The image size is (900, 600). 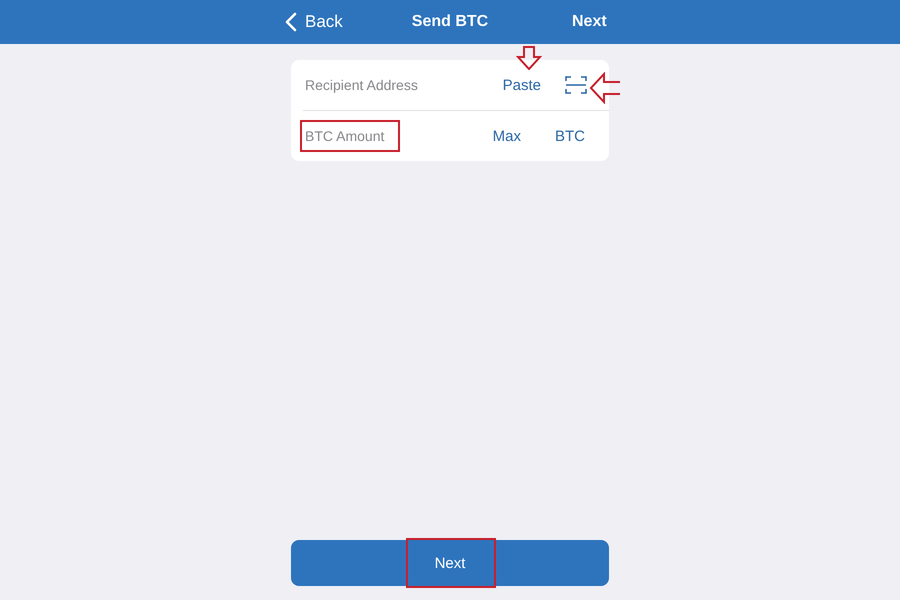 I want to click on chevron-left-icon, so click(x=291, y=22).